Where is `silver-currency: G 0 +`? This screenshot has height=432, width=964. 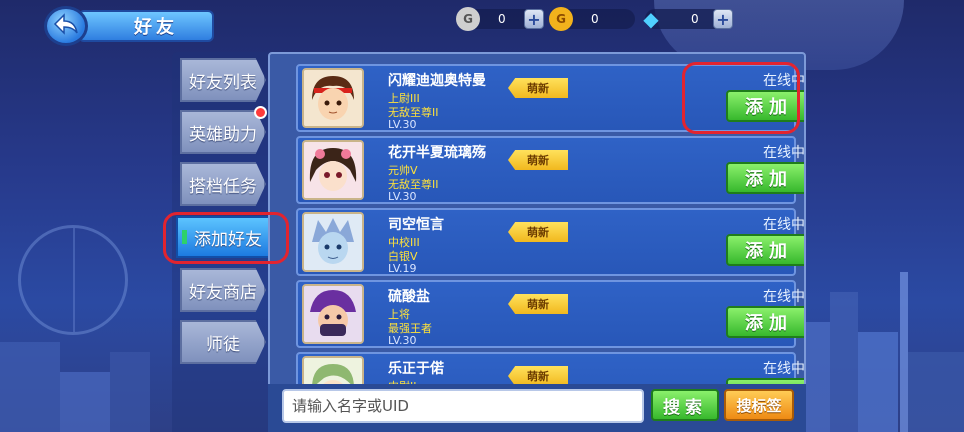
silver-currency: G 0 + is located at coordinates (500, 19).